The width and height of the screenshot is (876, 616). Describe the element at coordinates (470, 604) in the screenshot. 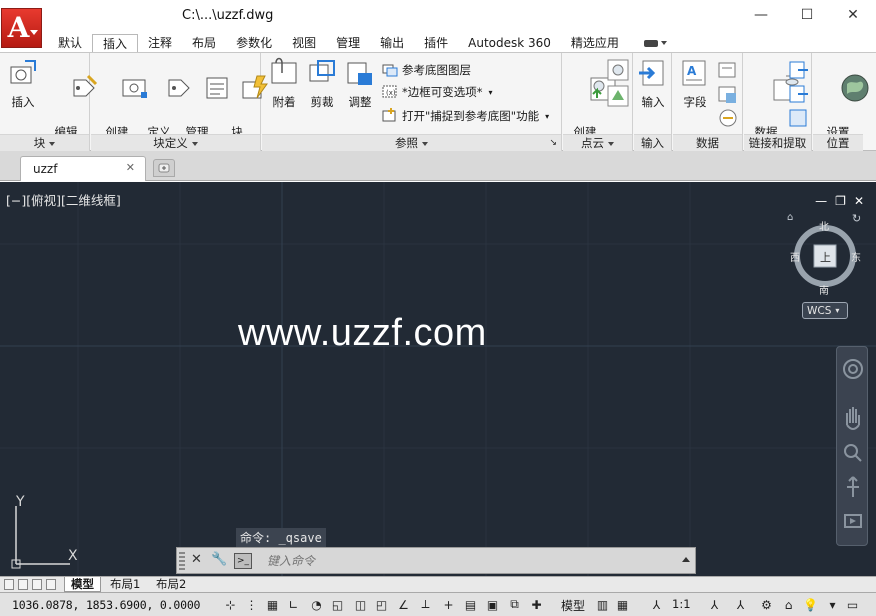

I see `lineweight-icon: ▤` at that location.